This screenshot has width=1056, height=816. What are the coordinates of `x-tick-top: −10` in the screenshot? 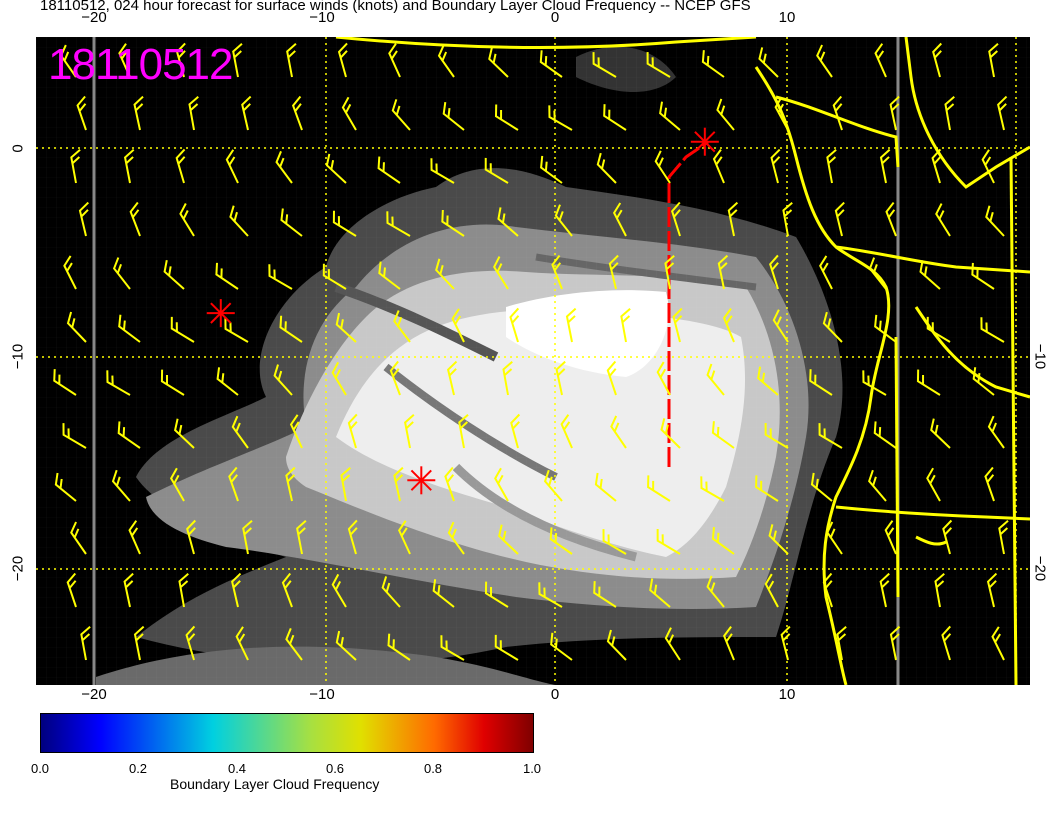 It's located at (322, 17).